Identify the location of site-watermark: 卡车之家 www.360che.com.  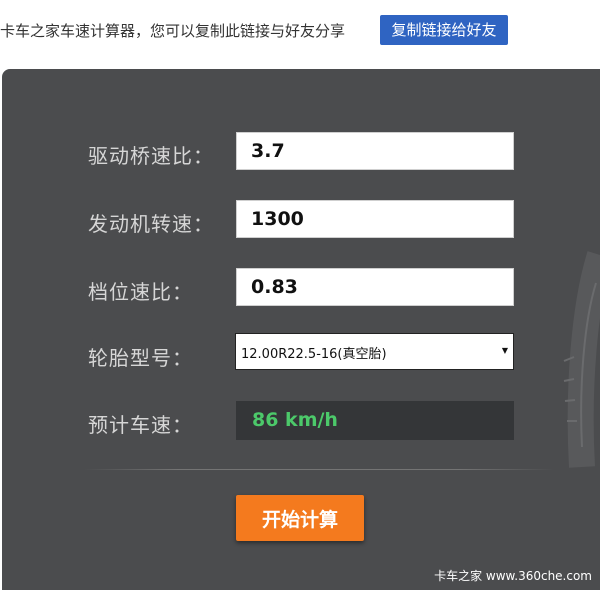
(513, 576).